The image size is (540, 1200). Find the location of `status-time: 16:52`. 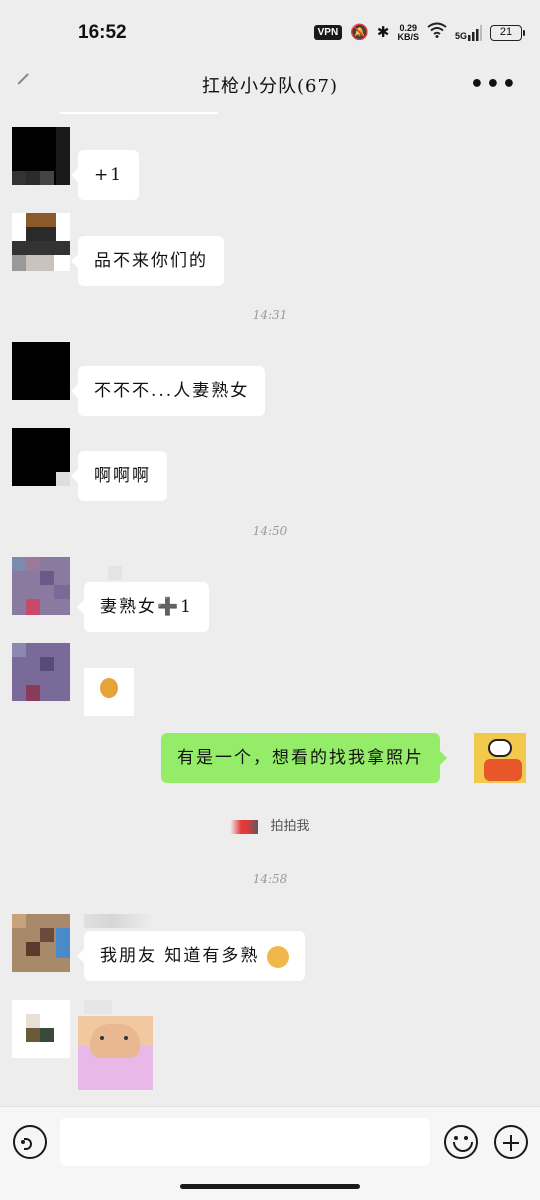

status-time: 16:52 is located at coordinates (102, 32).